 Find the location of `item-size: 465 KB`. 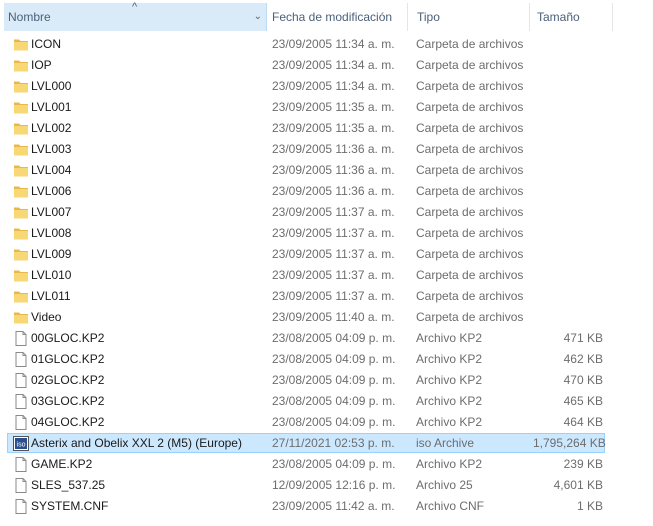

item-size: 465 KB is located at coordinates (583, 401).